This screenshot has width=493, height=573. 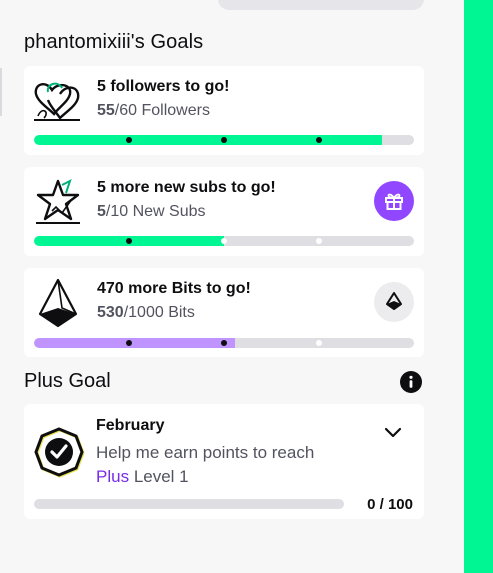 What do you see at coordinates (321, 5) in the screenshot?
I see `top-search-pill` at bounding box center [321, 5].